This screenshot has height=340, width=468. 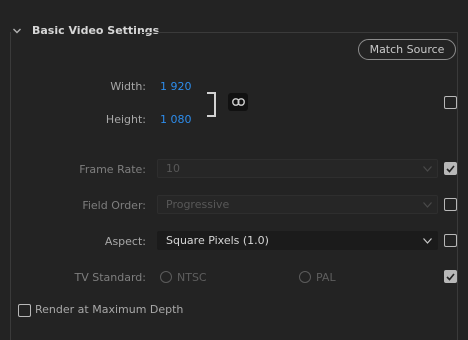 I want to click on frame-rate-checkbox, so click(x=450, y=168).